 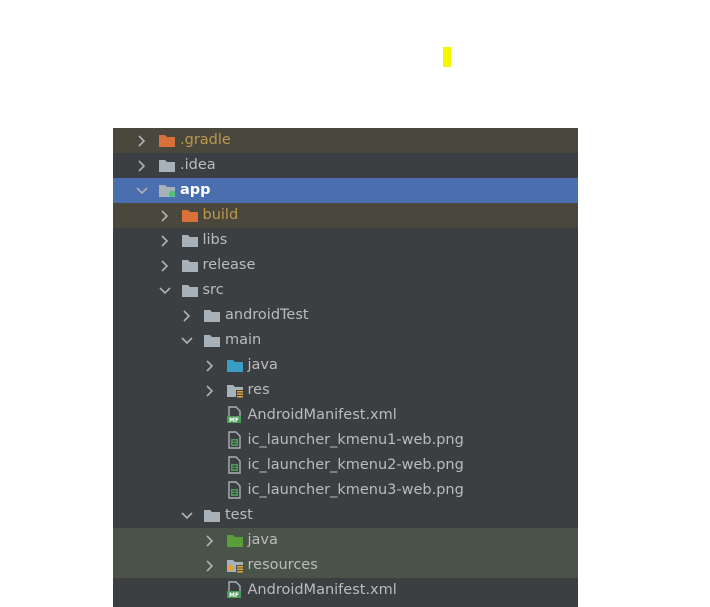 I want to click on tree-item-label: androidTest, so click(x=267, y=315).